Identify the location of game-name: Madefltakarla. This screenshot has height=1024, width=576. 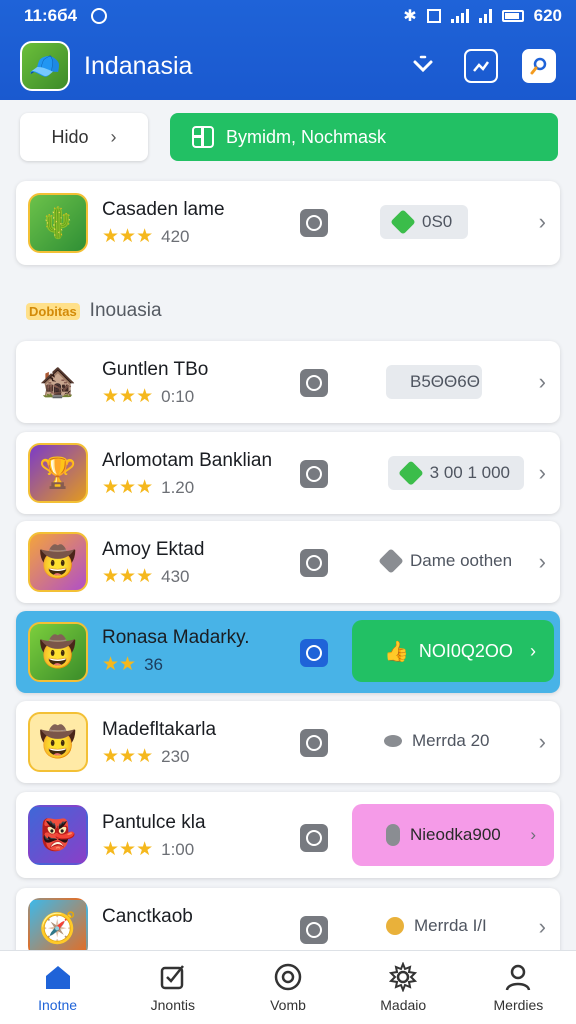
(159, 729).